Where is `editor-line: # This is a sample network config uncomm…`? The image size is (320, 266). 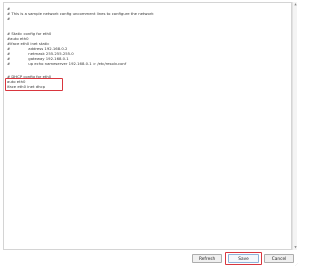
editor-line: # This is a sample network config uncomm… is located at coordinates (80, 13).